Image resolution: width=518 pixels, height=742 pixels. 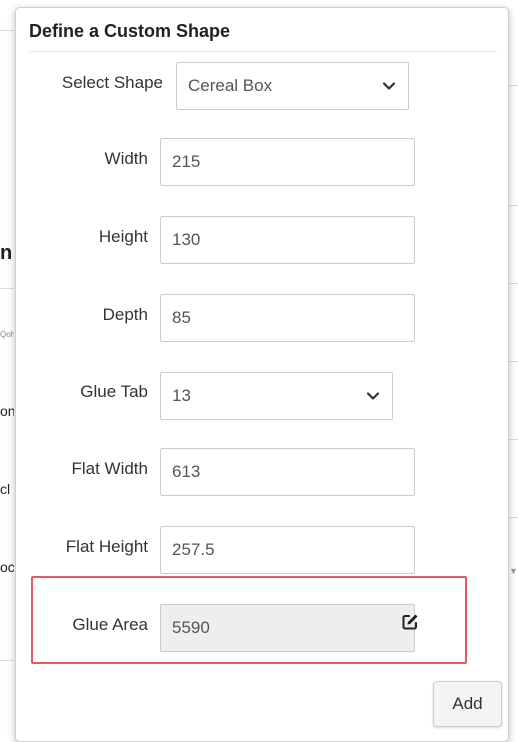 What do you see at coordinates (287, 318) in the screenshot?
I see `depth-input: 85` at bounding box center [287, 318].